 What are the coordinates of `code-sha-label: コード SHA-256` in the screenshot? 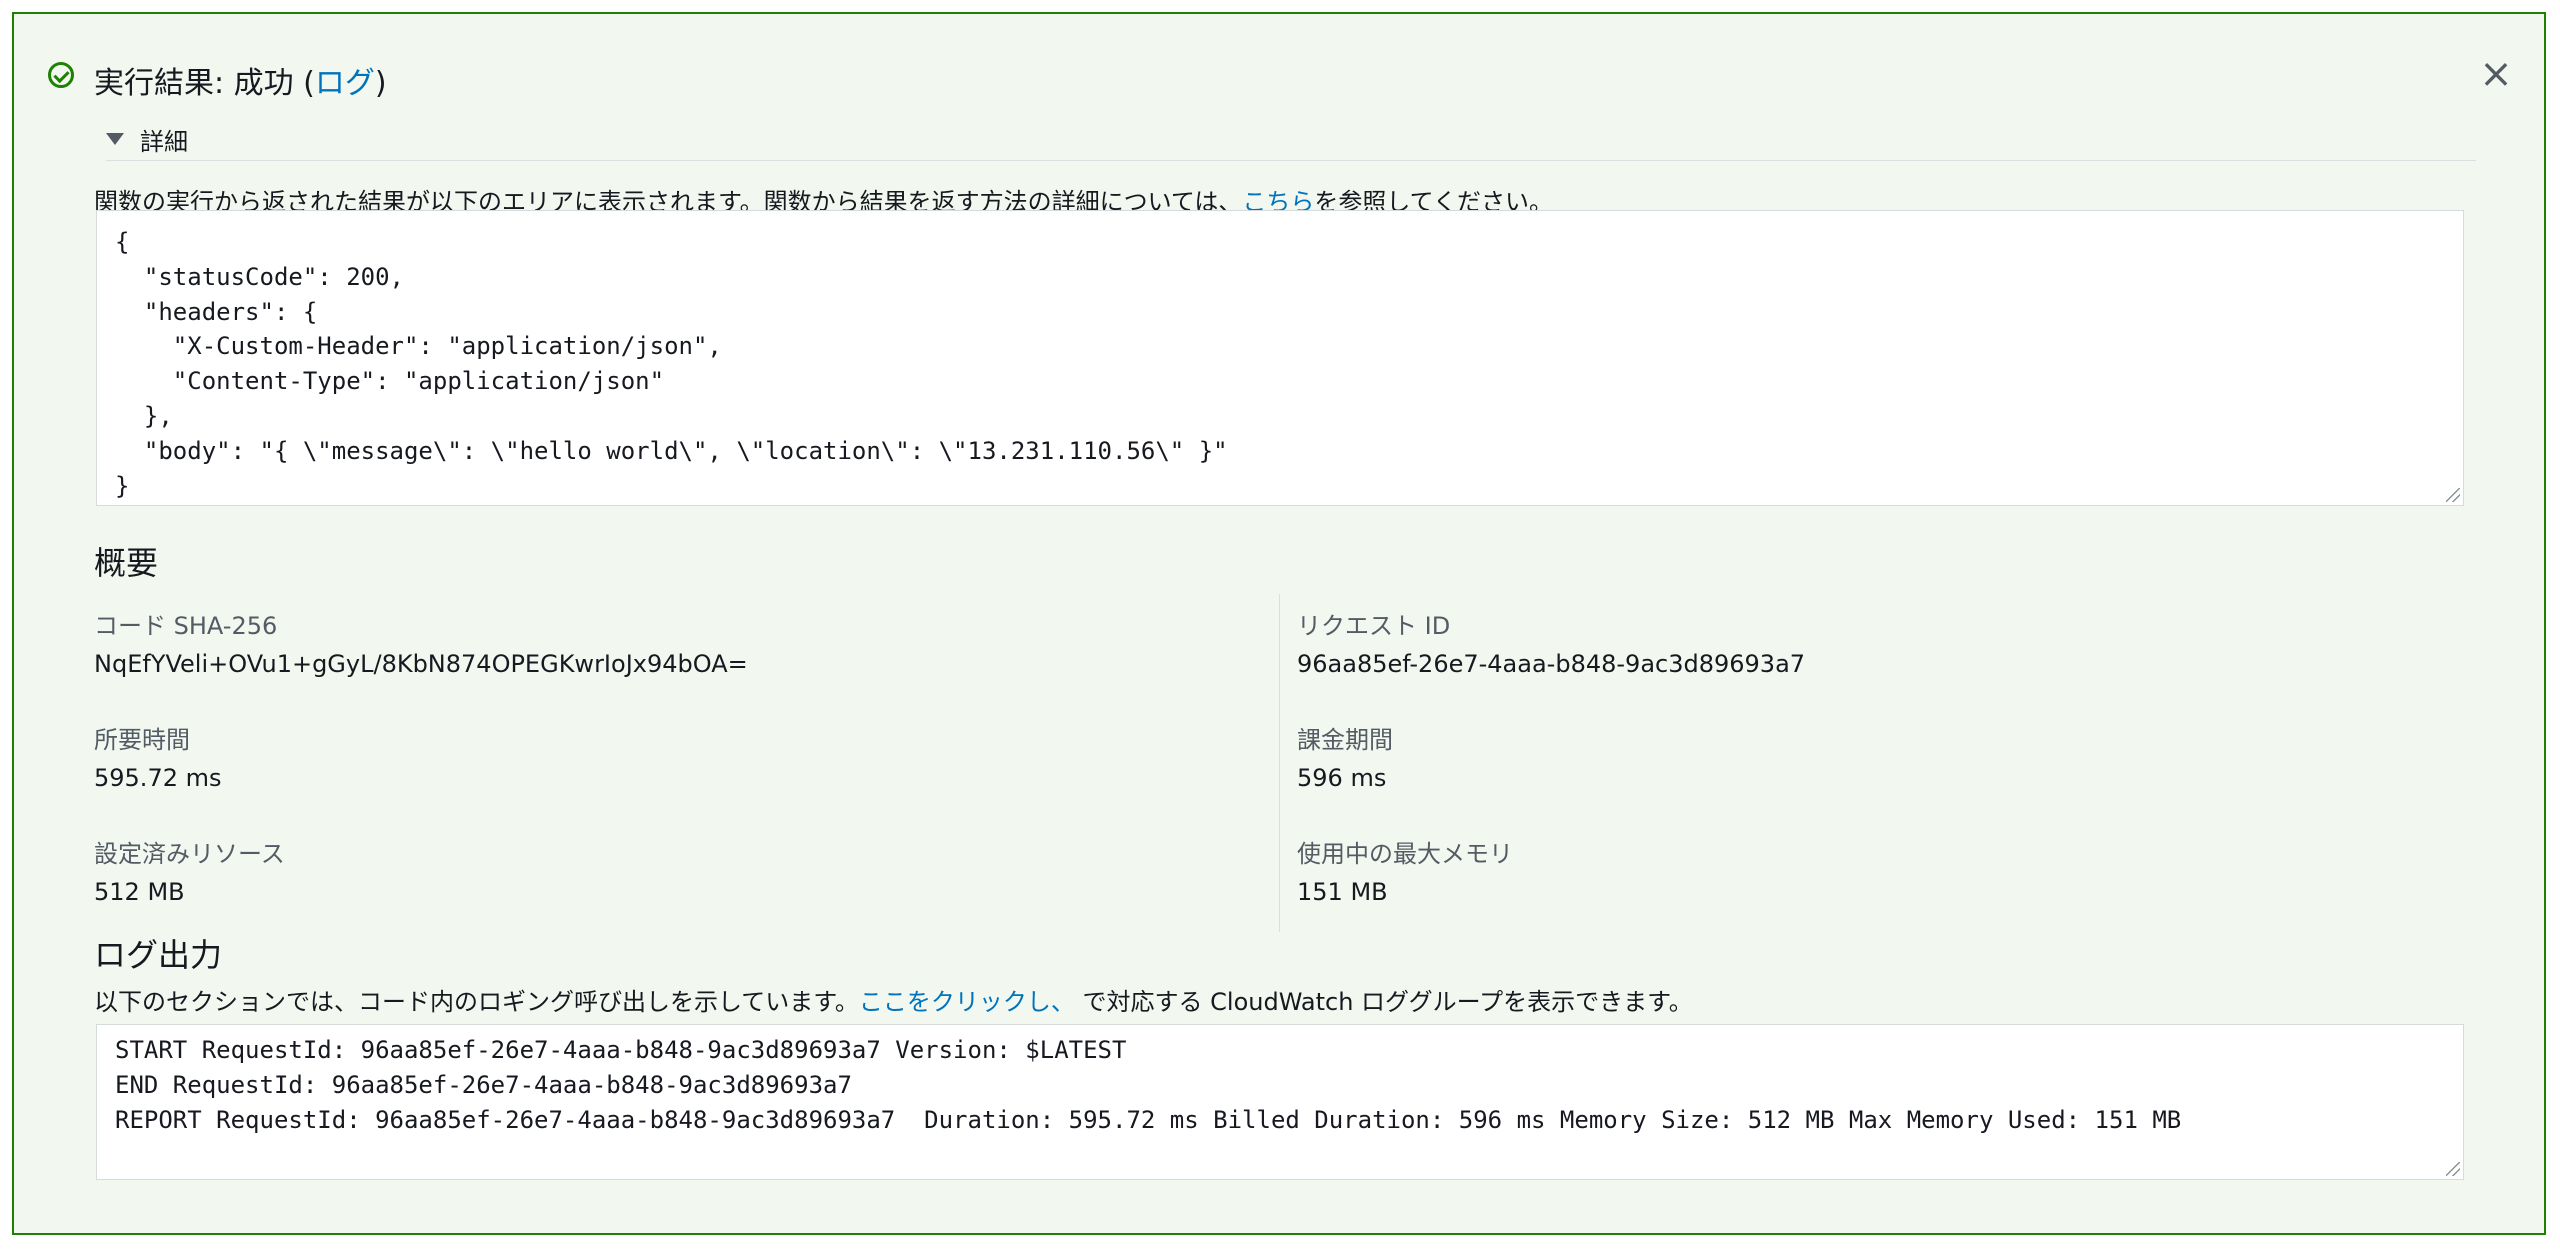 It's located at (186, 626).